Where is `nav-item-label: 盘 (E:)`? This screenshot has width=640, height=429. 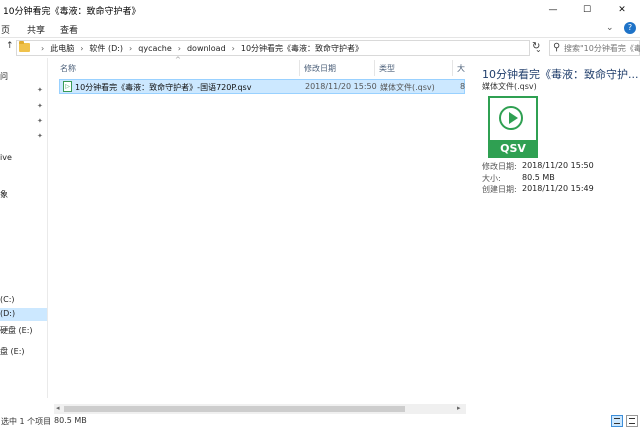 nav-item-label: 盘 (E:) is located at coordinates (12, 351).